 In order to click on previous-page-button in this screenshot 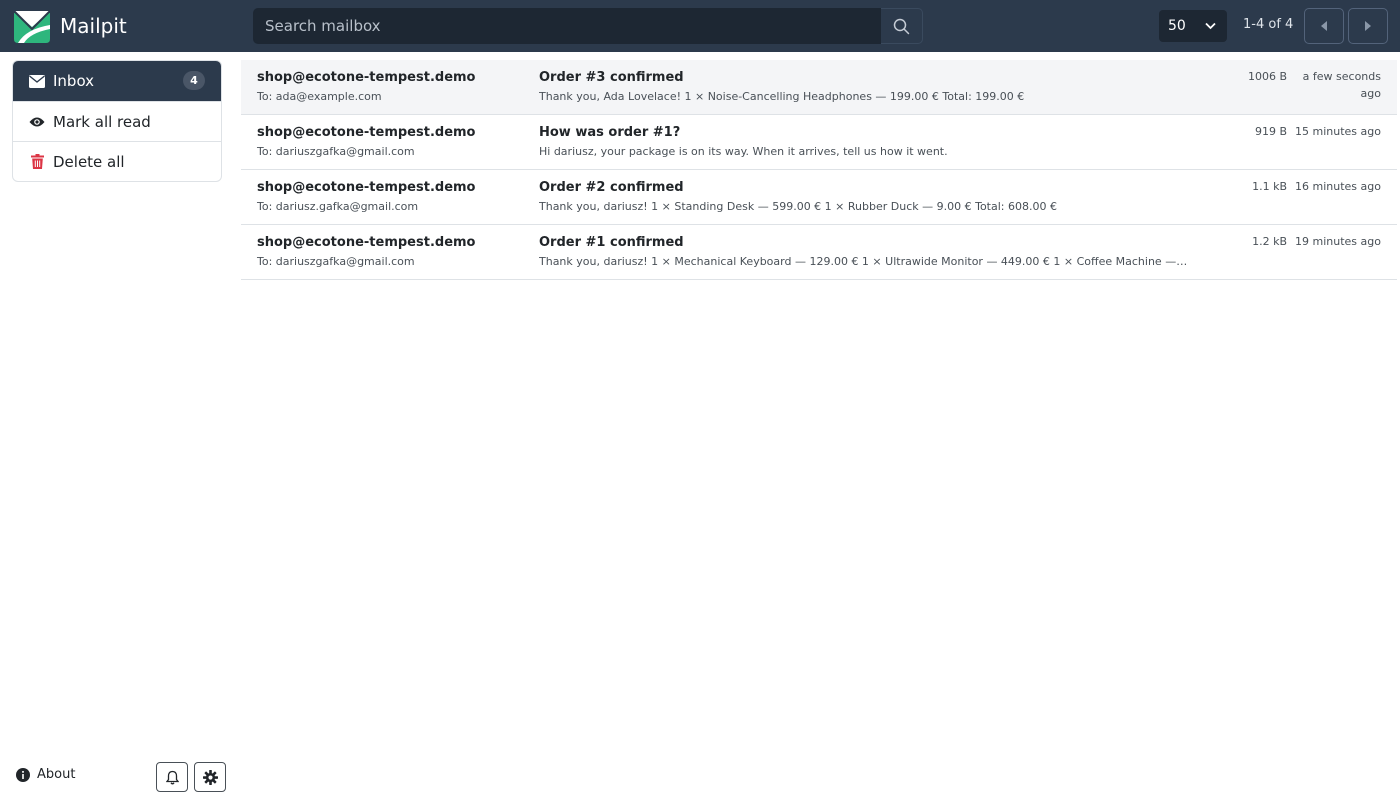, I will do `click(1324, 26)`.